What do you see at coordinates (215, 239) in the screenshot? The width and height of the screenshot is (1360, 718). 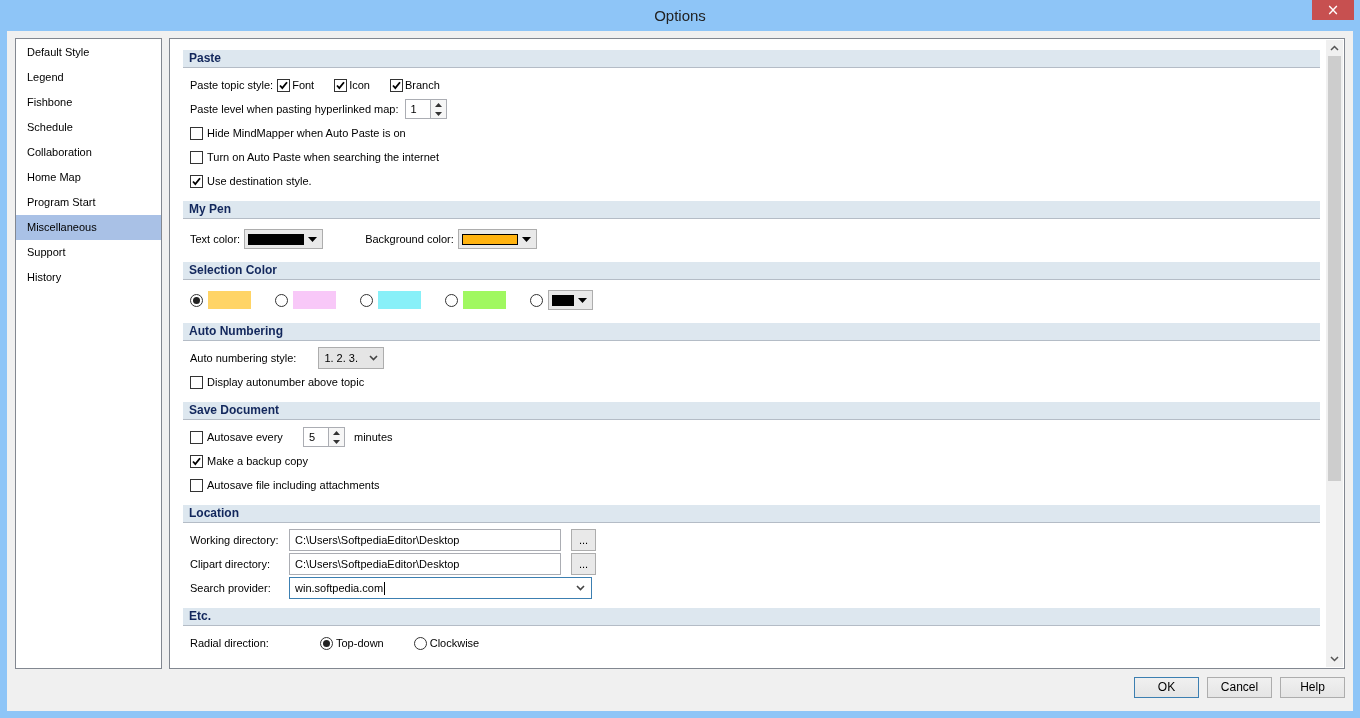 I see `field-label: Text color:` at bounding box center [215, 239].